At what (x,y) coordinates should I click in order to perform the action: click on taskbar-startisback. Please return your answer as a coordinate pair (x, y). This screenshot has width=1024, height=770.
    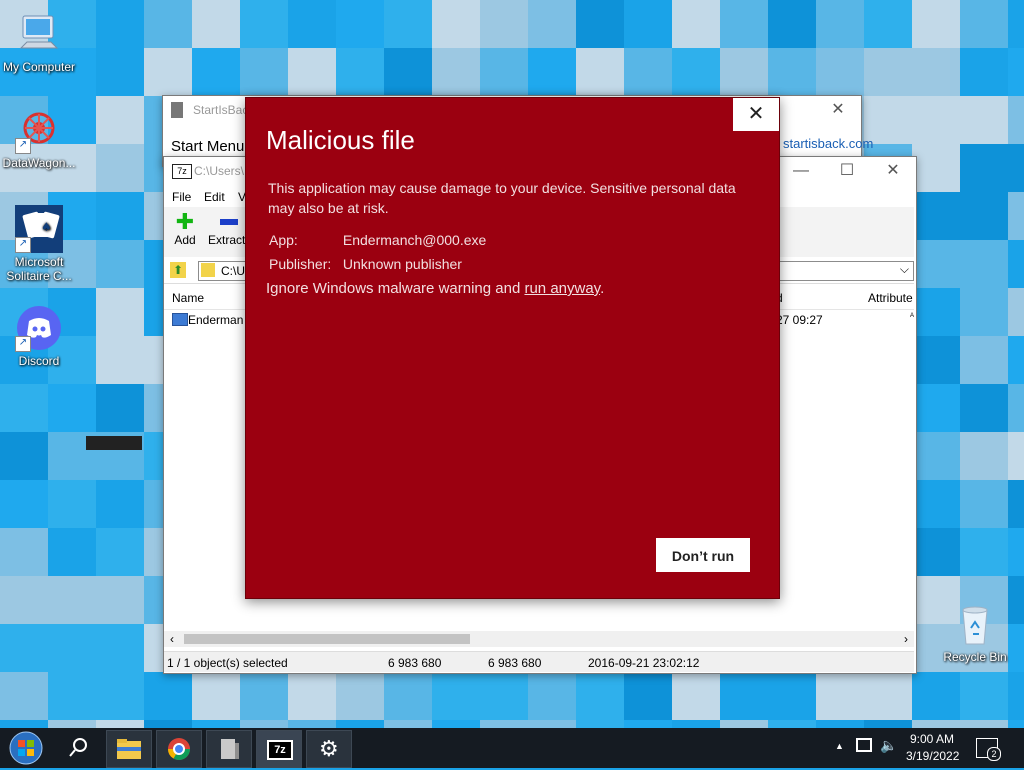
    Looking at the image, I should click on (229, 749).